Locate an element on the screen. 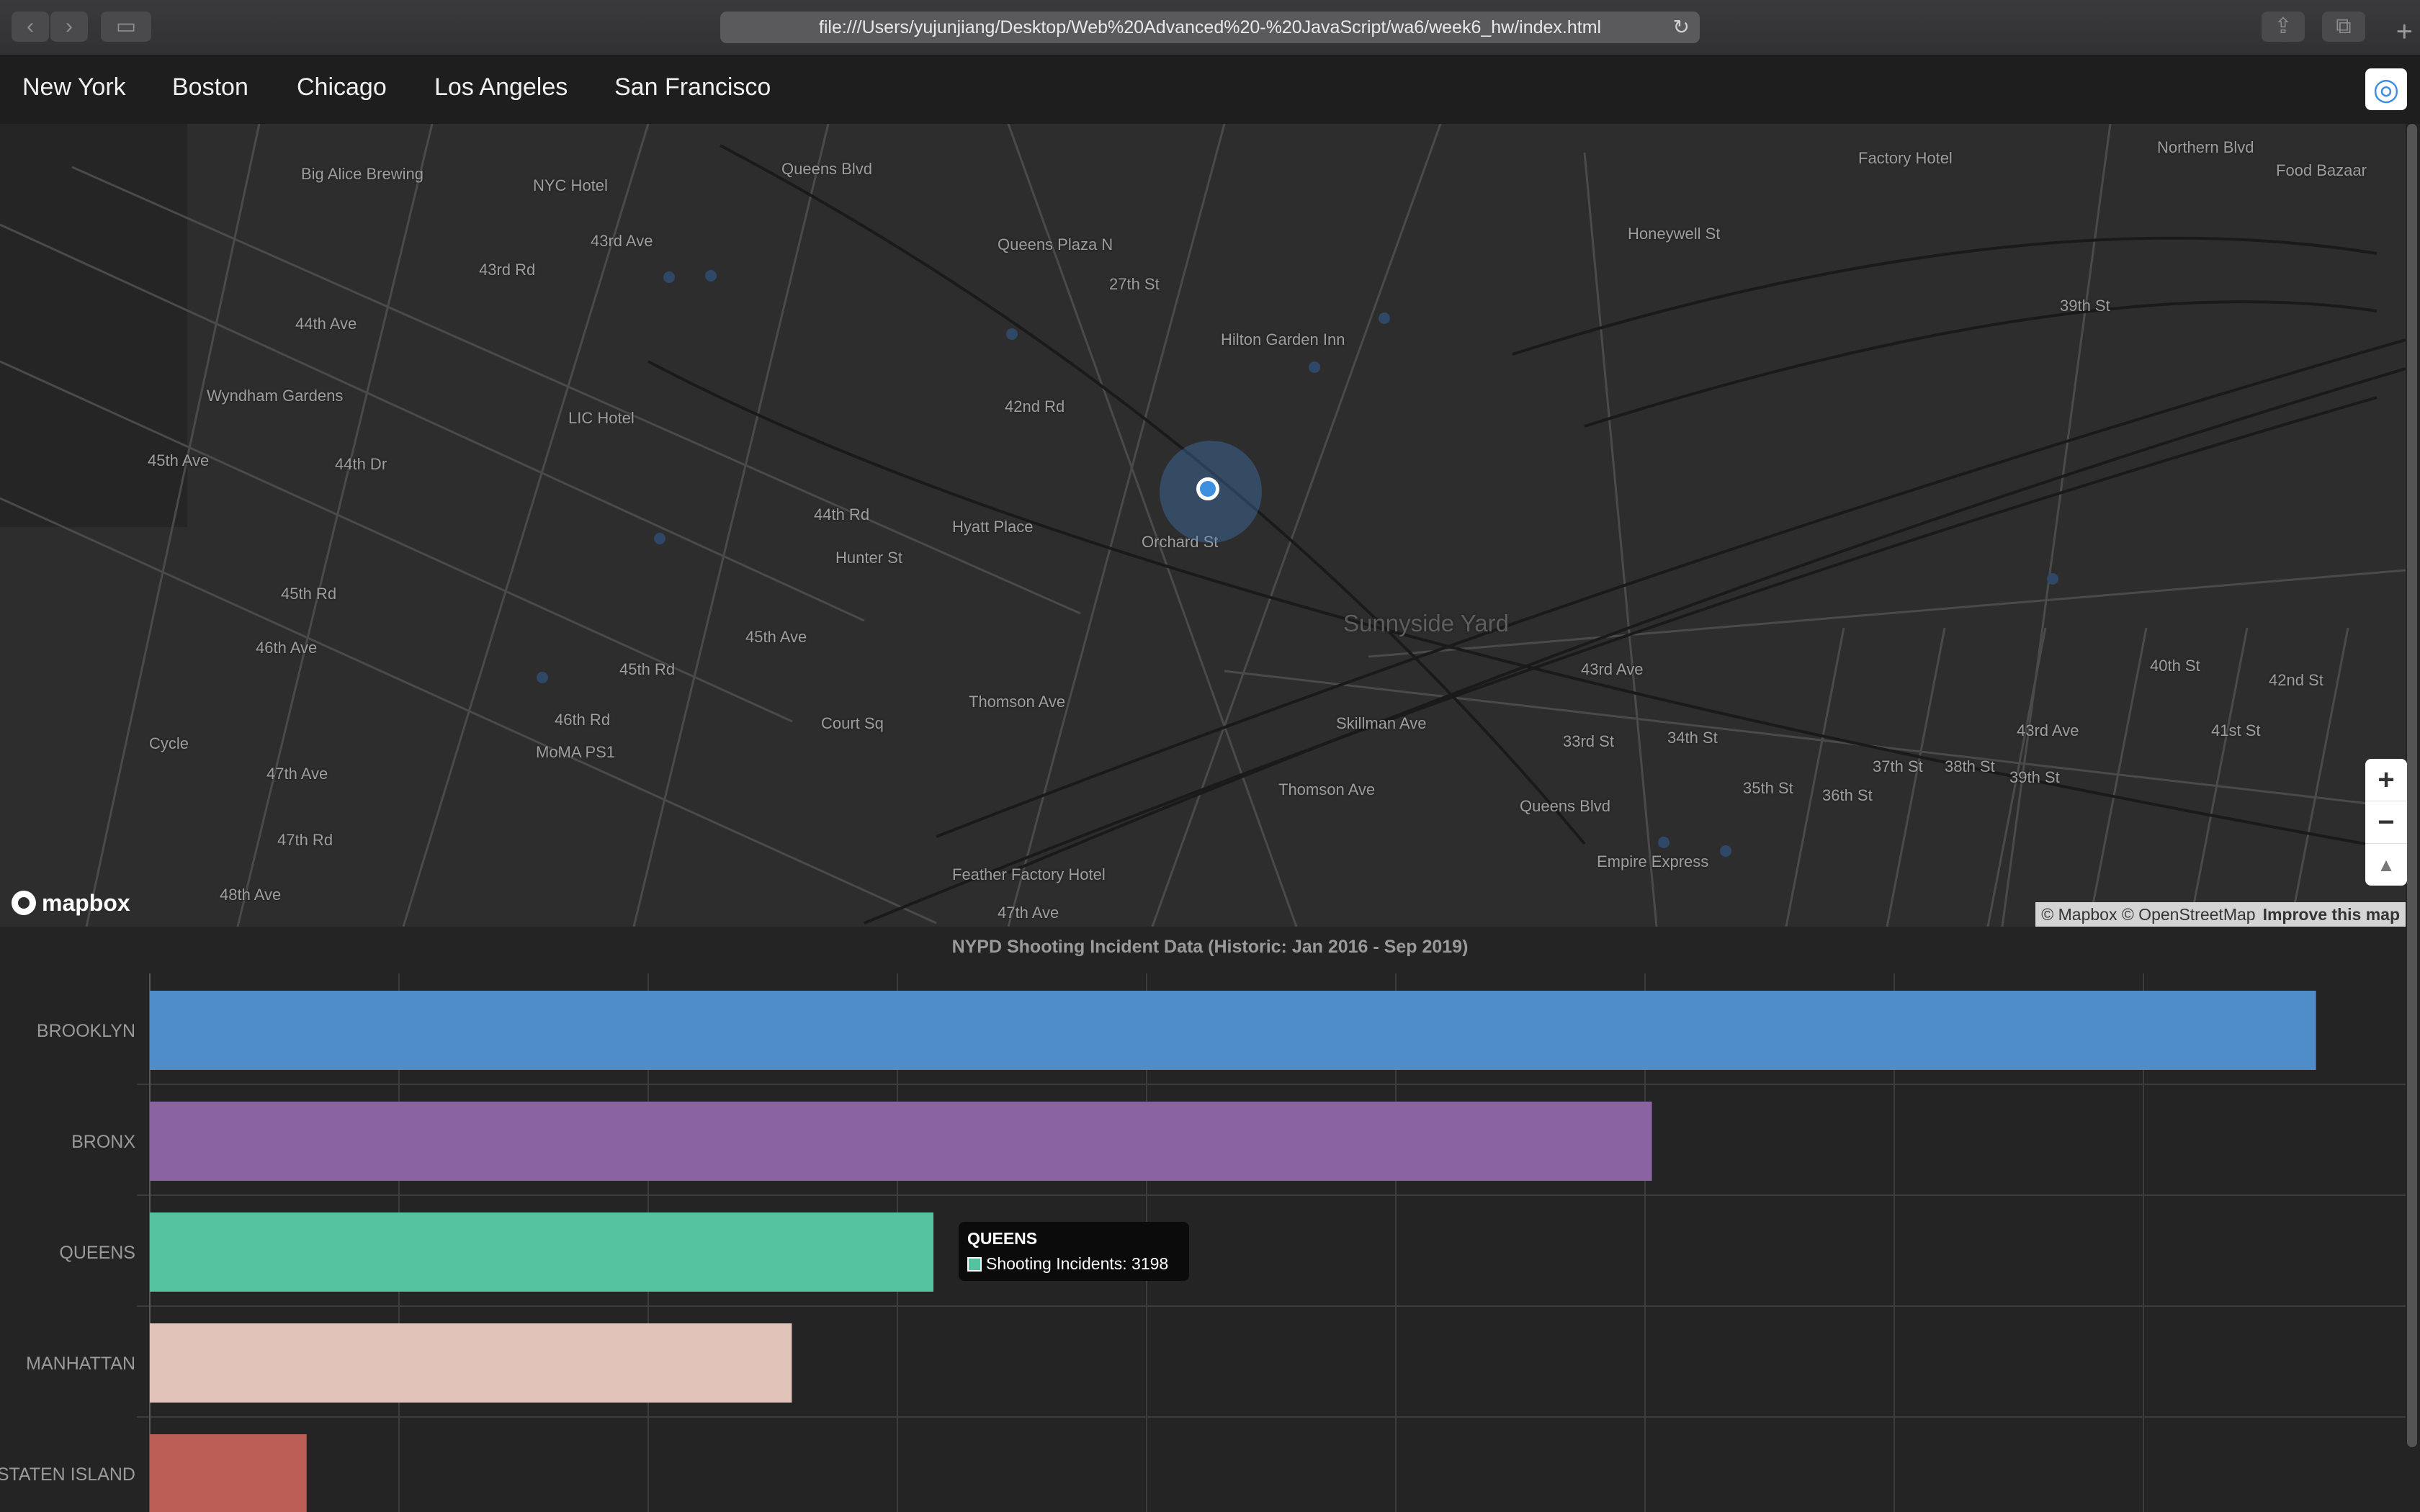  chart-category-label: BROOKLYN is located at coordinates (86, 1031).